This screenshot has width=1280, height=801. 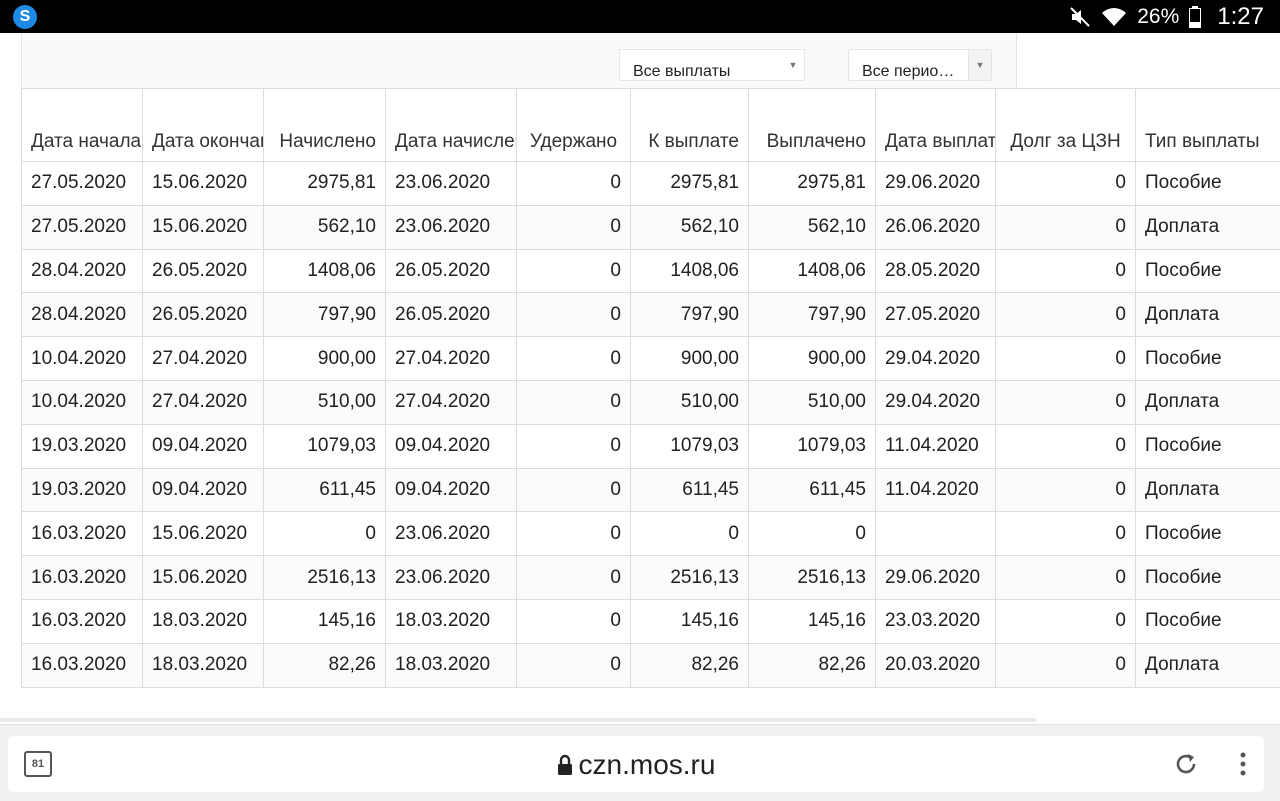 I want to click on url-display: czn.mos.ru, so click(x=636, y=766).